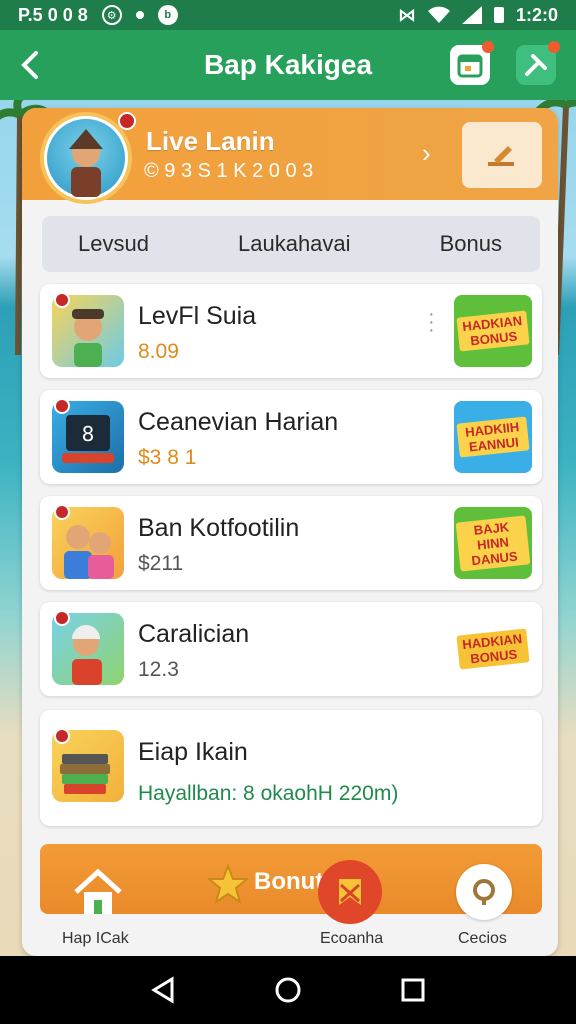 This screenshot has width=576, height=1024. What do you see at coordinates (167, 457) in the screenshot?
I see `item-subtitle: $3 8 1` at bounding box center [167, 457].